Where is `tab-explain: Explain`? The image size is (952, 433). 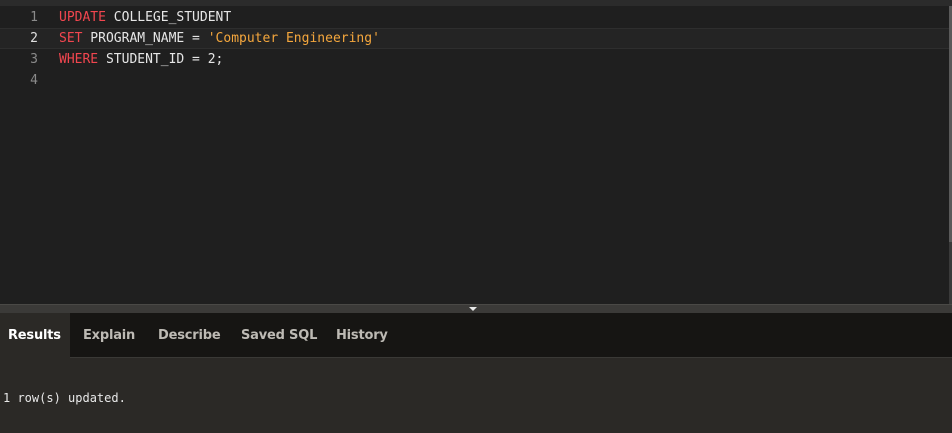
tab-explain: Explain is located at coordinates (109, 335).